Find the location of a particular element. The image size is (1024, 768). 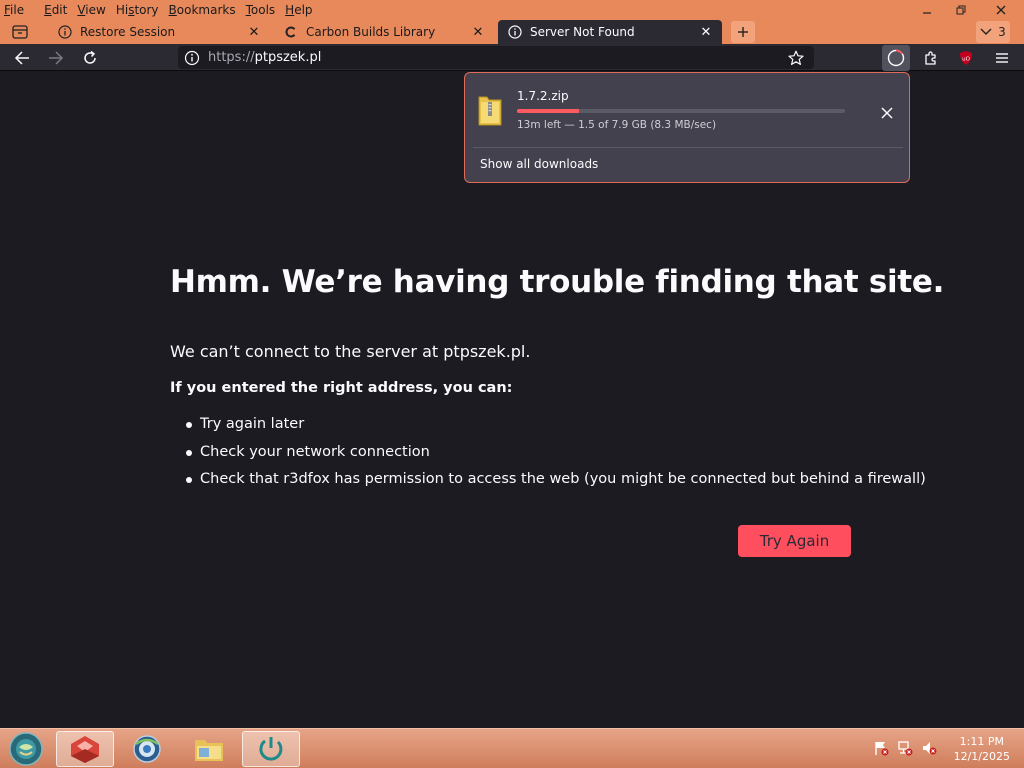

svg-text: uO is located at coordinates (966, 60).